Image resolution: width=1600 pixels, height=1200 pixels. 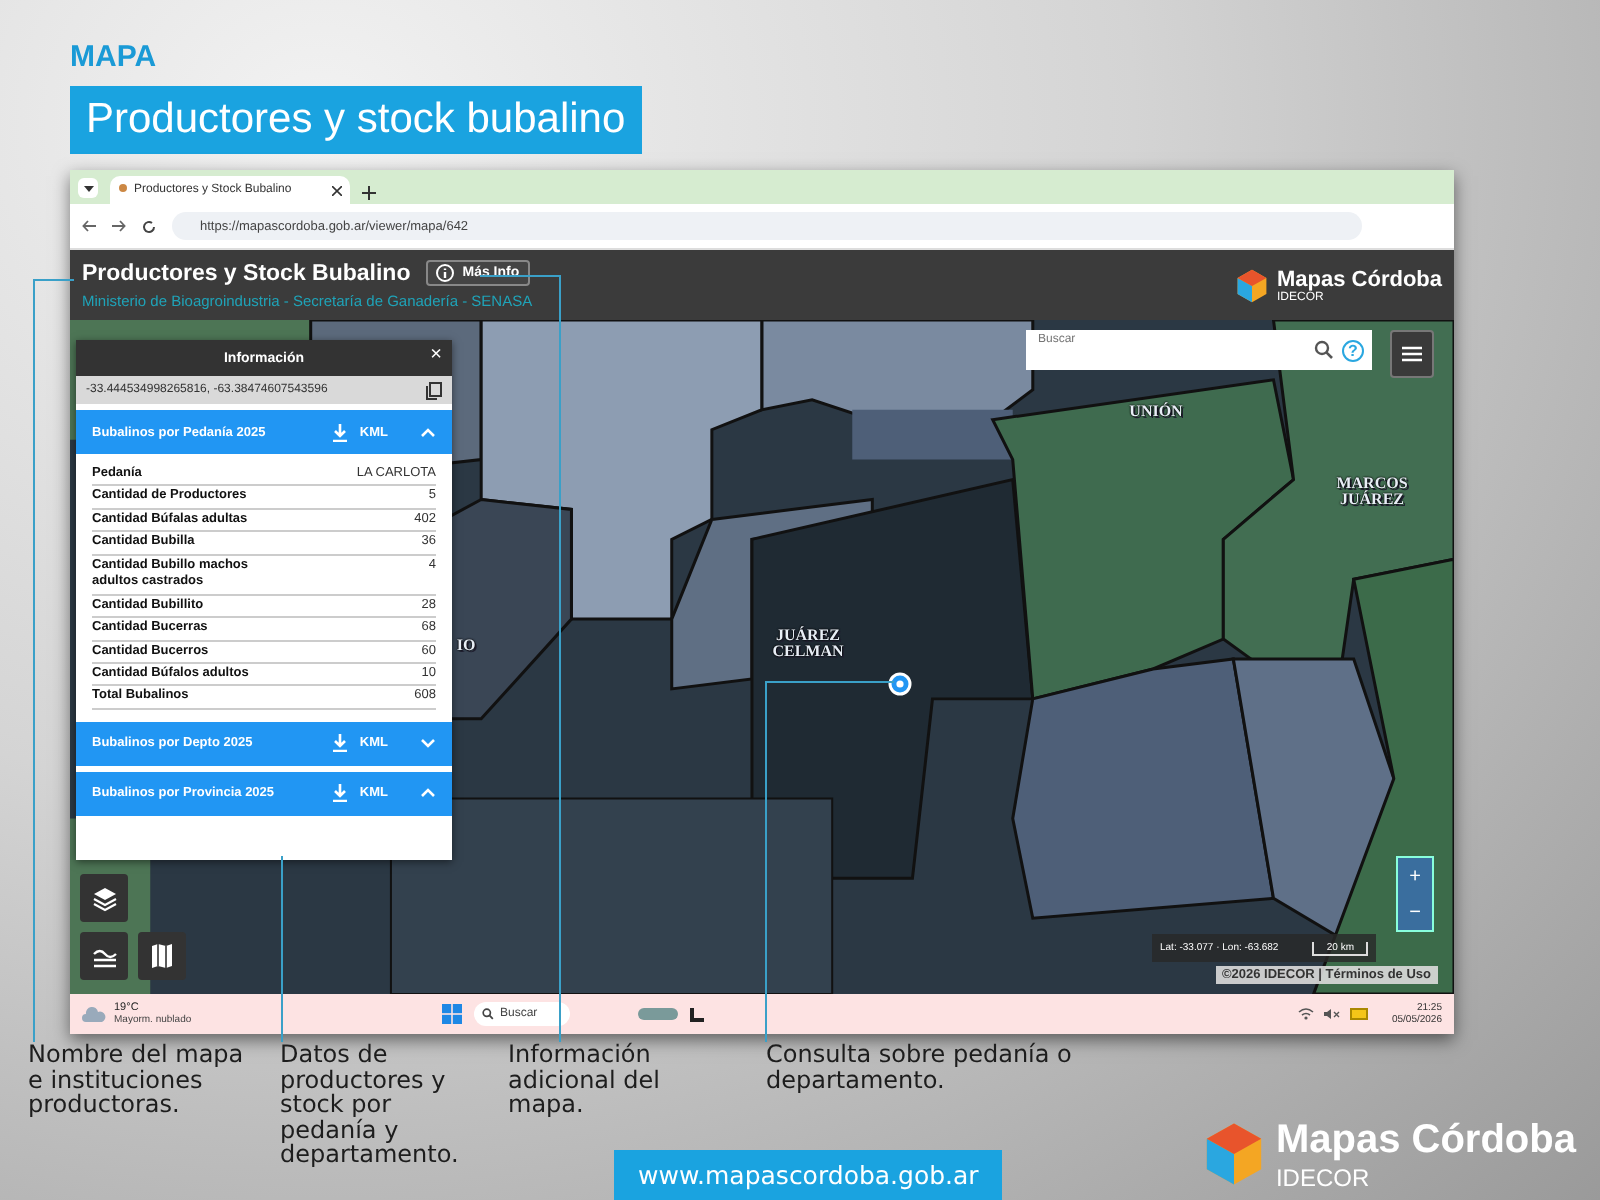 What do you see at coordinates (337, 190) in the screenshot?
I see `close-icon` at bounding box center [337, 190].